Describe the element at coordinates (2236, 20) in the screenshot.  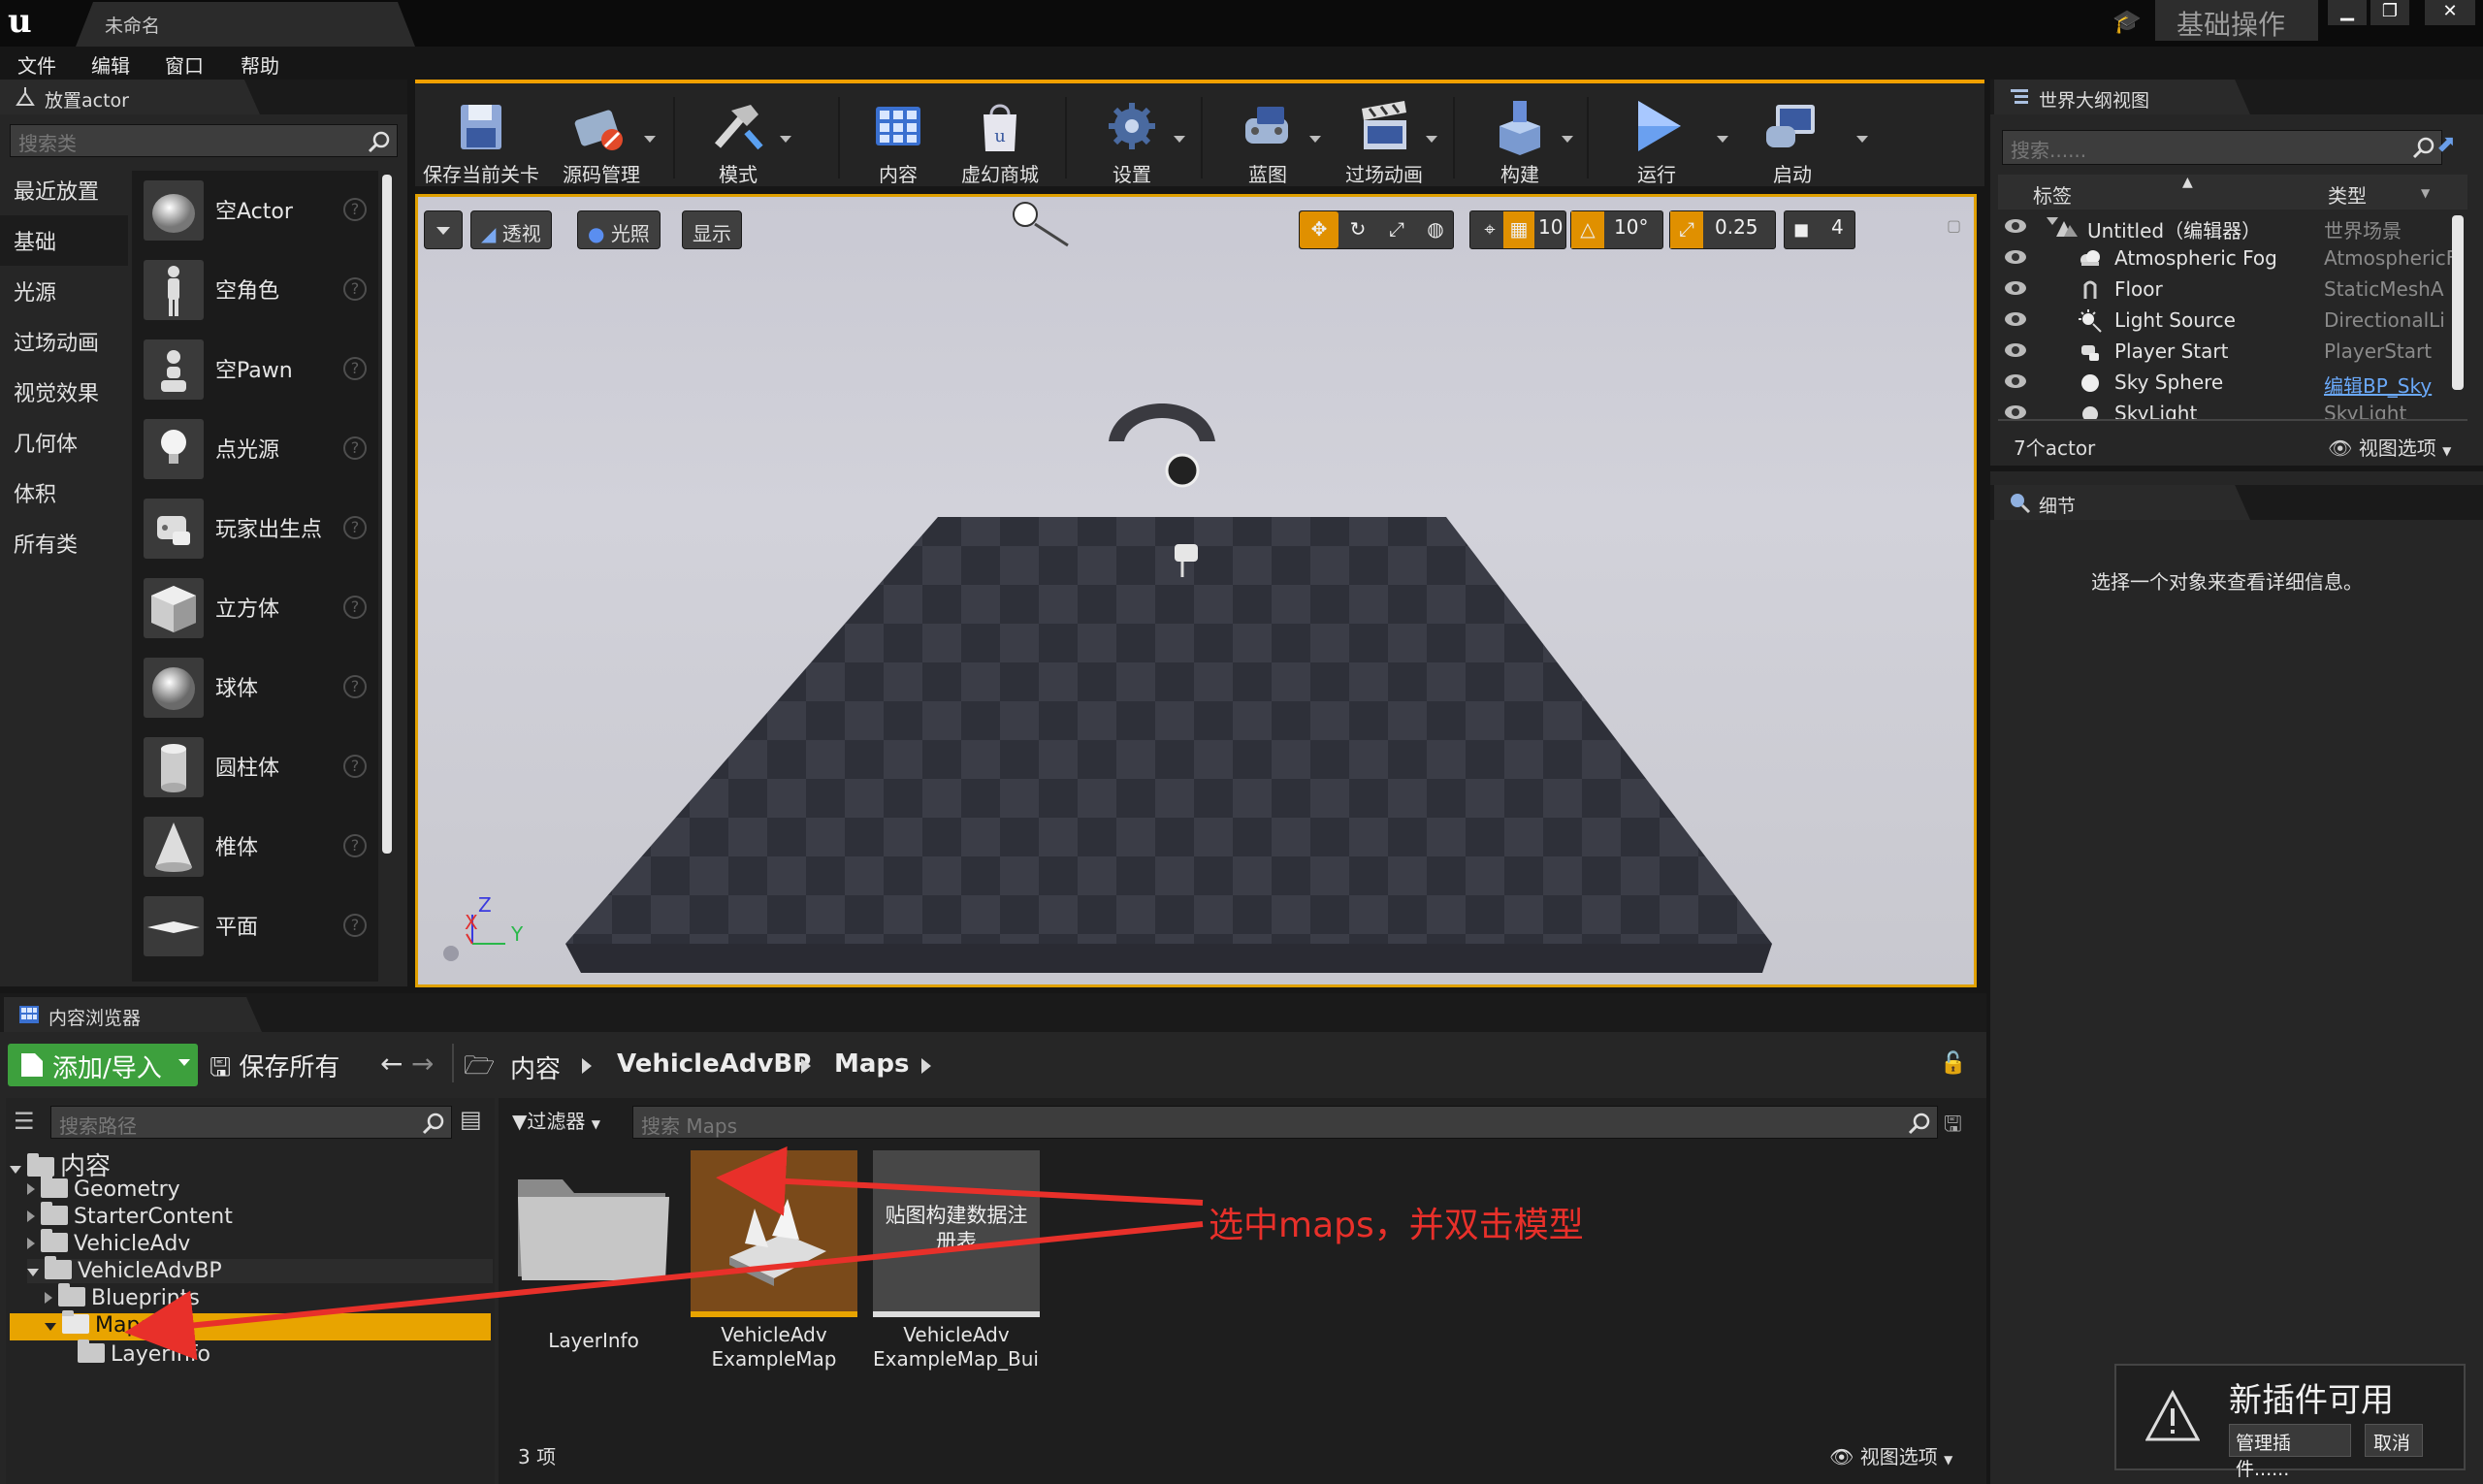
I see `layout-preset-button: 基础操作` at that location.